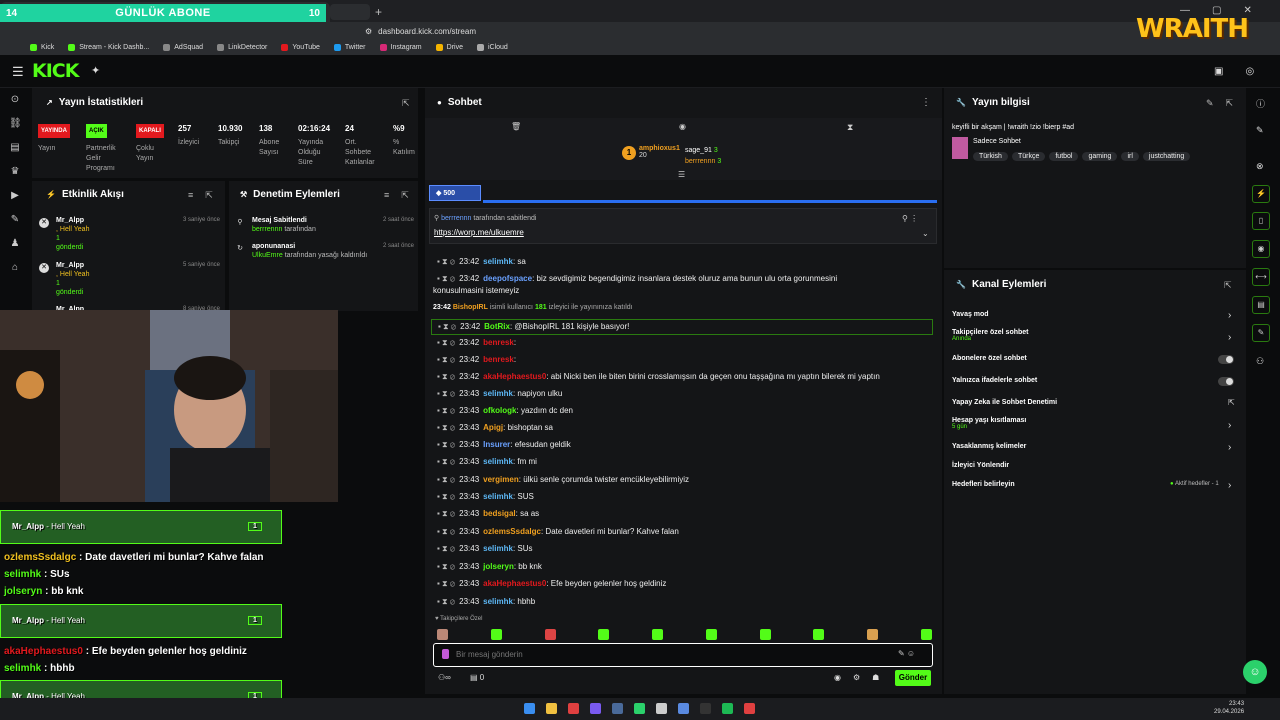 Image resolution: width=1280 pixels, height=720 pixels. I want to click on bubble-icon: ◉, so click(682, 126).